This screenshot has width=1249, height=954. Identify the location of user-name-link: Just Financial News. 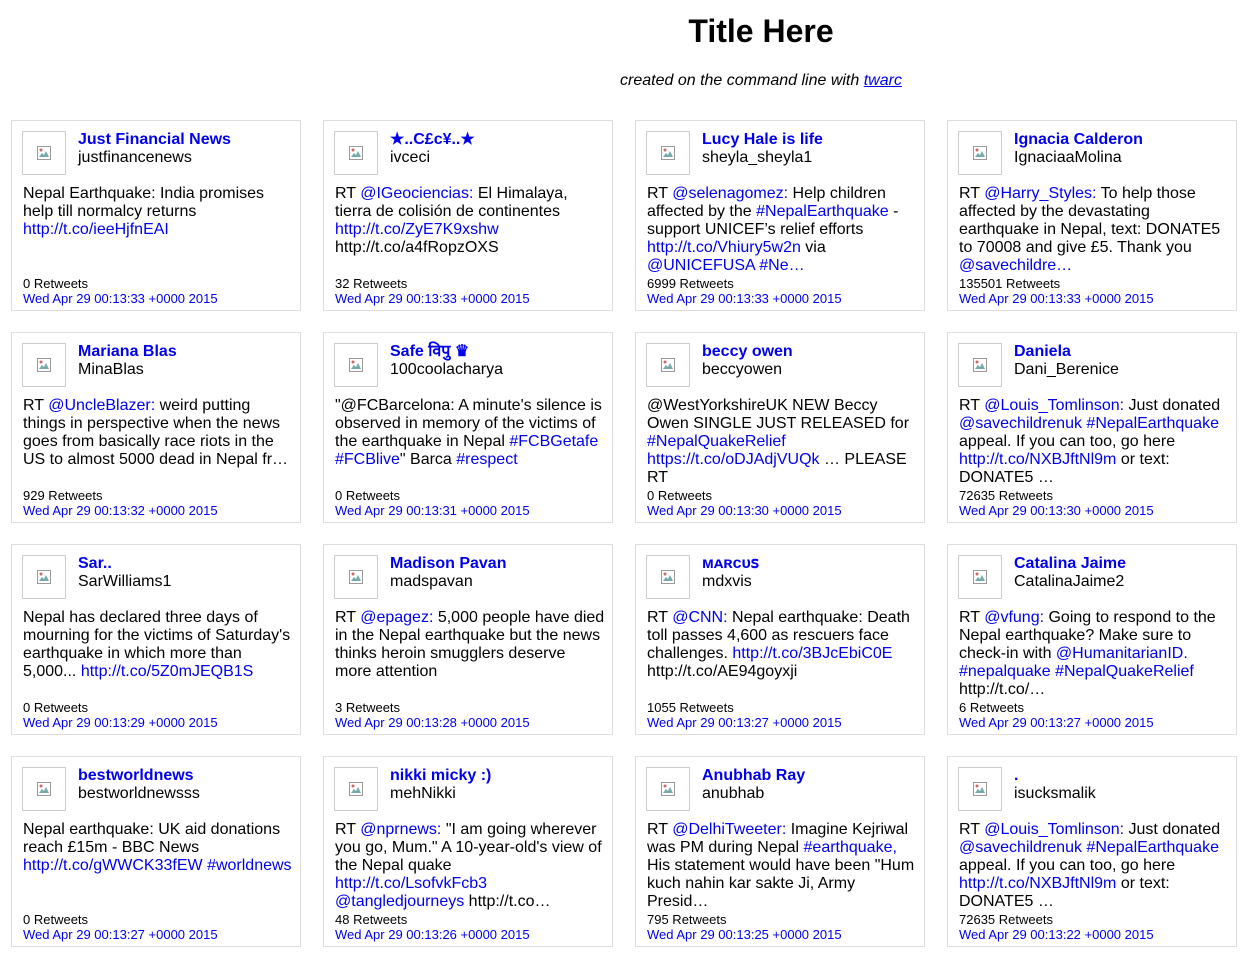
(154, 140).